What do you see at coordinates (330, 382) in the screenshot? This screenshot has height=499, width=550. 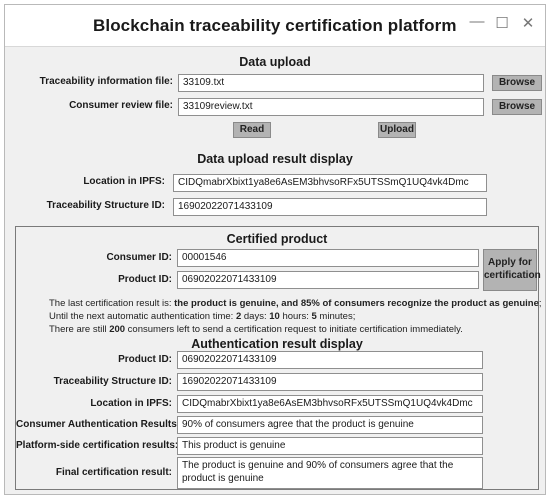 I see `auth-structure-field: 16902022071433109` at bounding box center [330, 382].